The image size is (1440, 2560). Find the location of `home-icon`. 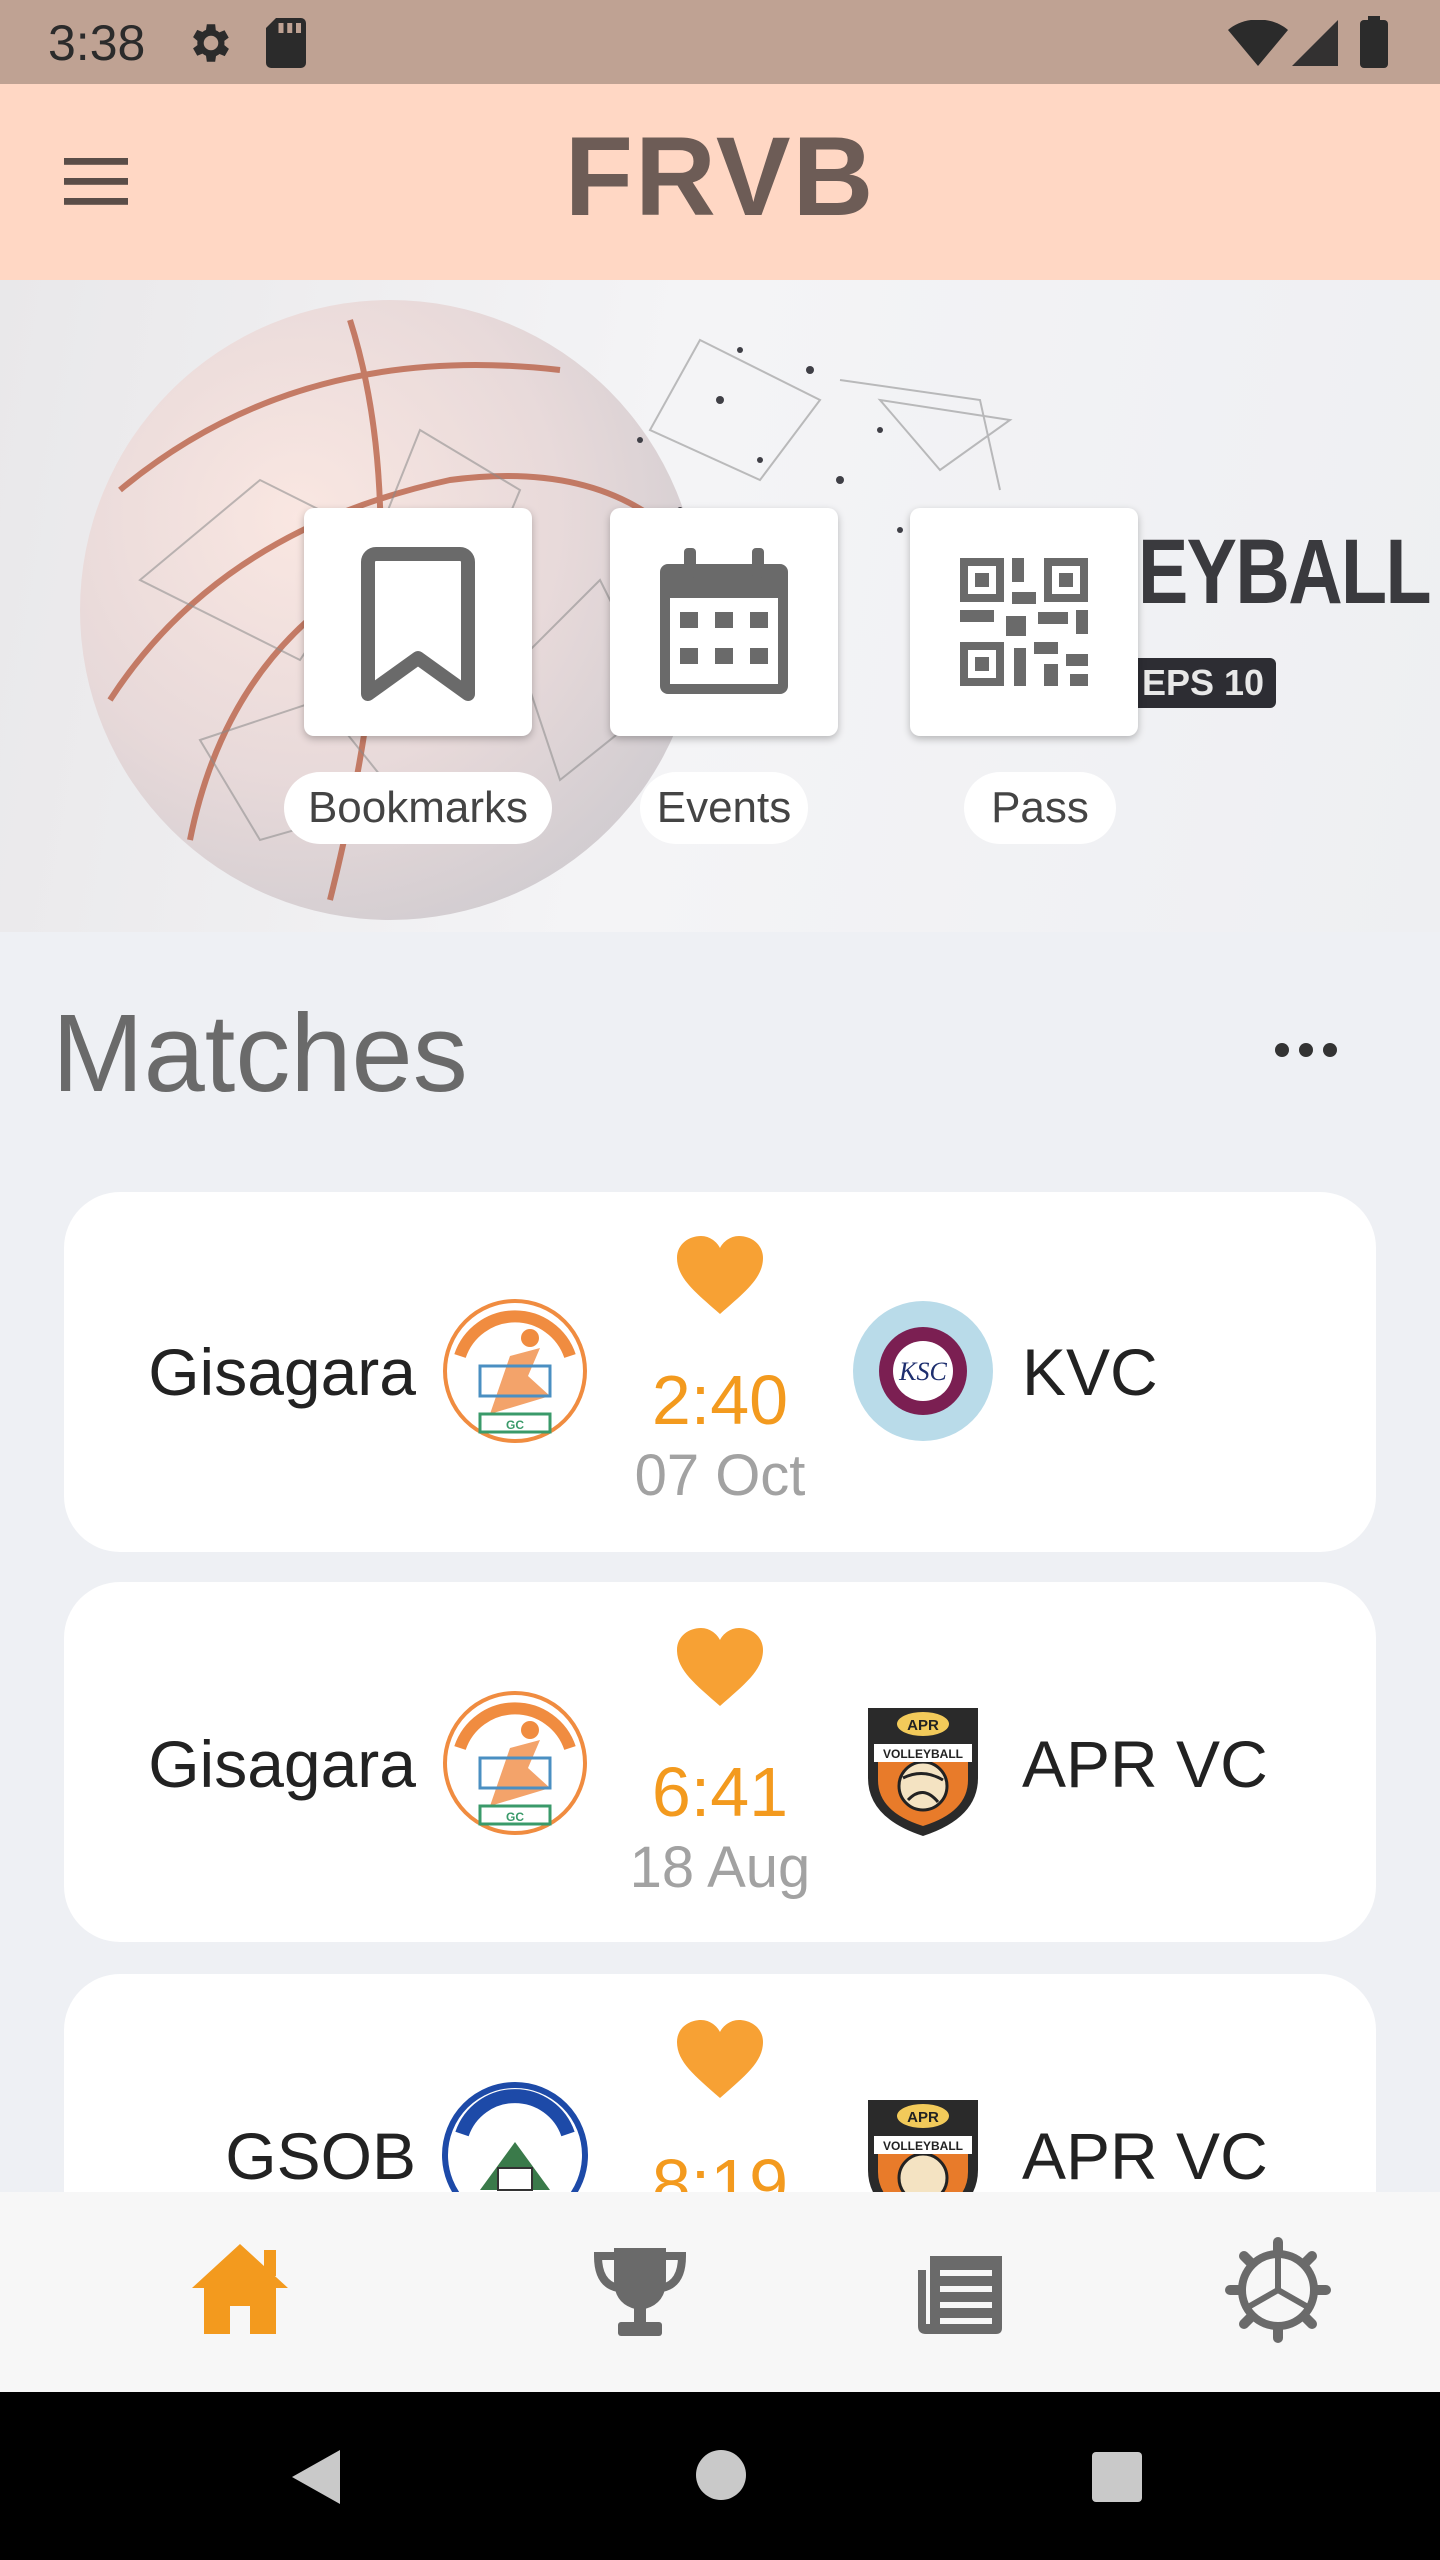

home-icon is located at coordinates (240, 2290).